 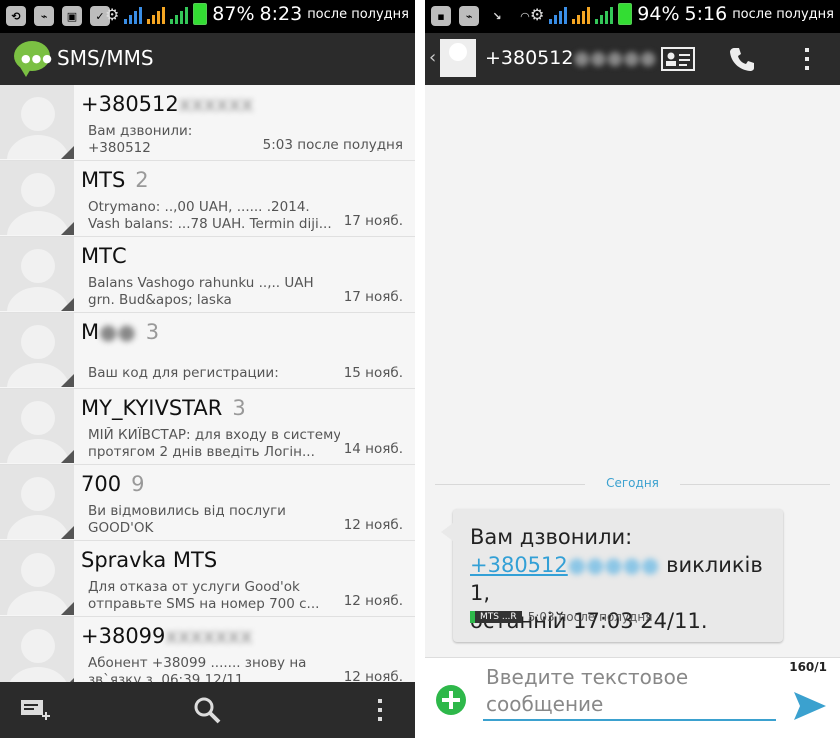 I want to click on bottom-toolbar, so click(x=207, y=710).